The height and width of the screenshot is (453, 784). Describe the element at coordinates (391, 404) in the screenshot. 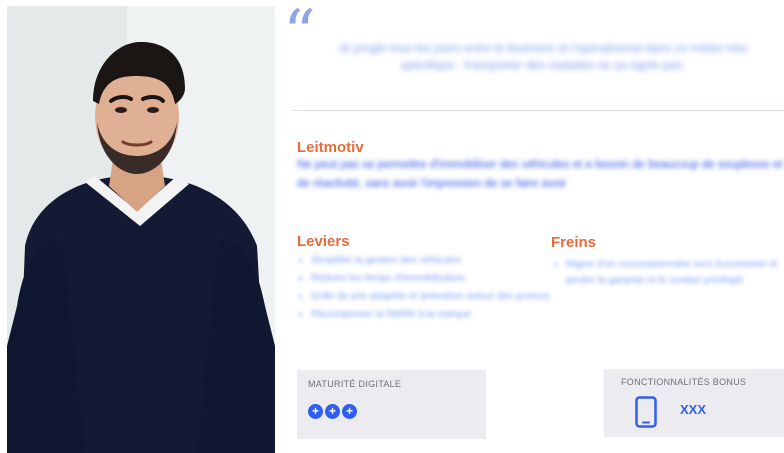

I see `maturite-digitale-card: MATURITÉ DIGITALE + + +` at that location.